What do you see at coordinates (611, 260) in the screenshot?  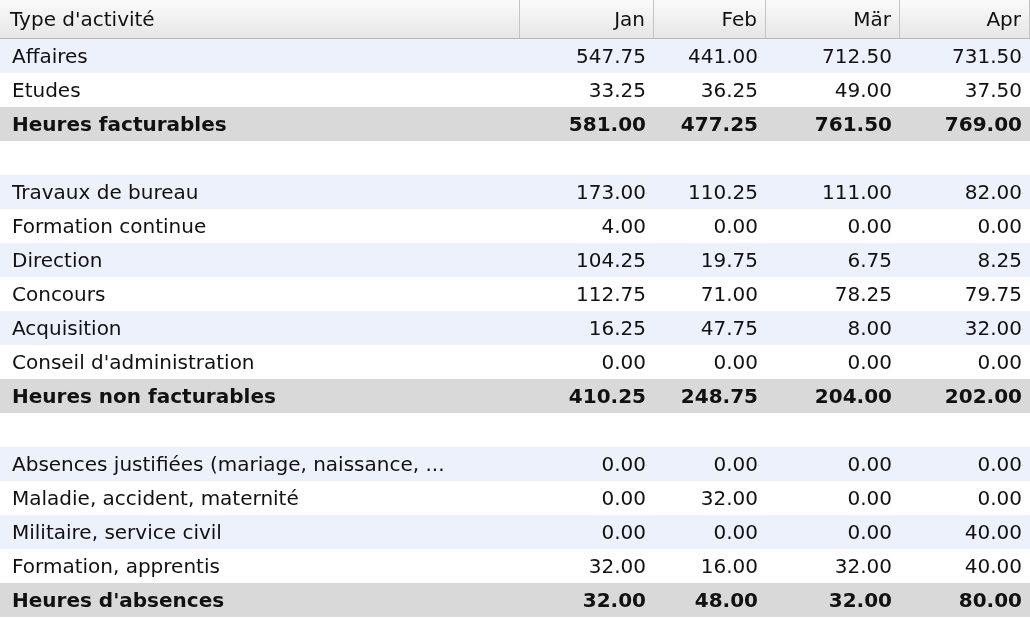 I see `table-cell-text: 104.25` at bounding box center [611, 260].